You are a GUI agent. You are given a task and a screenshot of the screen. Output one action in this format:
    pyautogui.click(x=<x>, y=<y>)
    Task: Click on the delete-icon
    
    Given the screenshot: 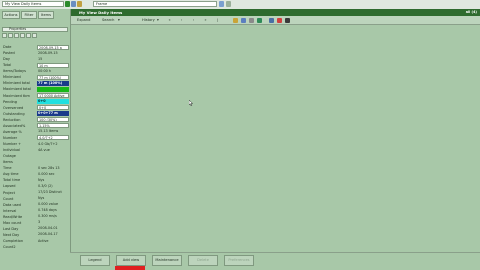 What is the action you would take?
    pyautogui.click(x=28, y=35)
    